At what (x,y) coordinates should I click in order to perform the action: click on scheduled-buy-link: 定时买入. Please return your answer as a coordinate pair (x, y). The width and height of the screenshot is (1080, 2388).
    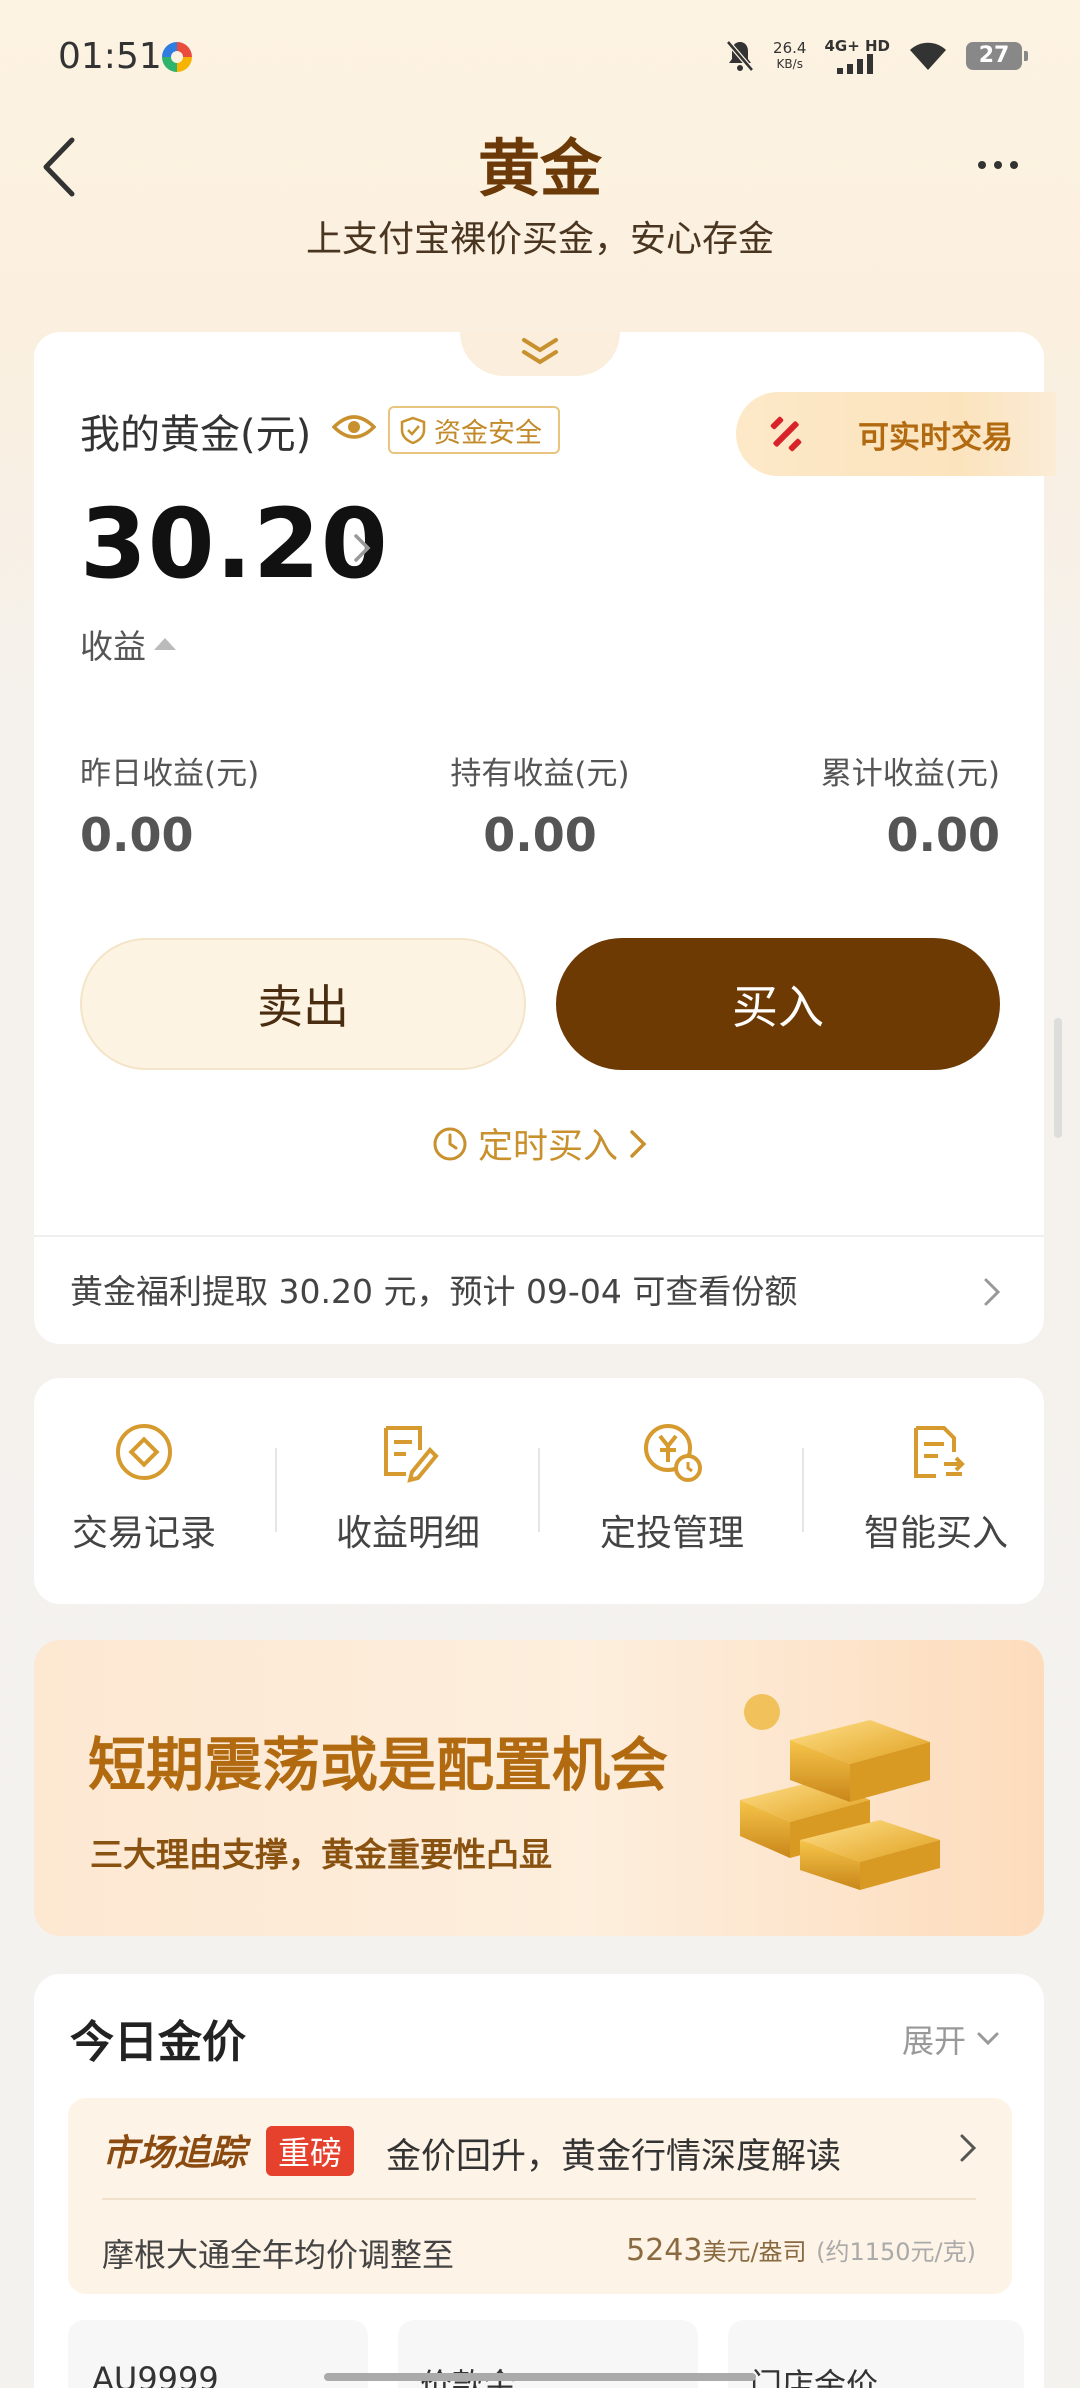
    Looking at the image, I should click on (540, 1143).